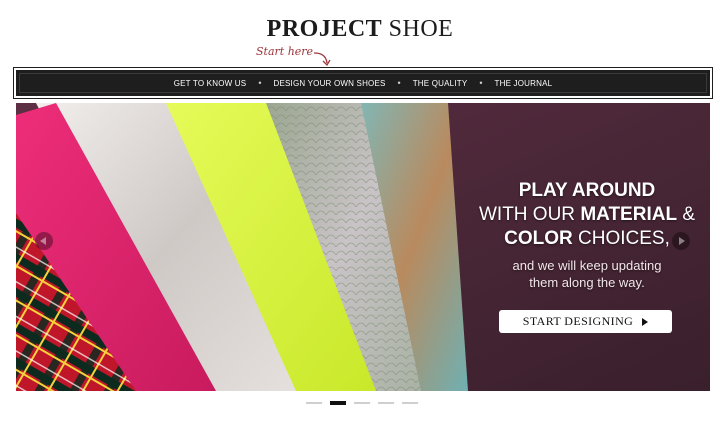 This screenshot has width=720, height=428. I want to click on nav-item-get-to-know-us: GET TO KNOW US, so click(210, 83).